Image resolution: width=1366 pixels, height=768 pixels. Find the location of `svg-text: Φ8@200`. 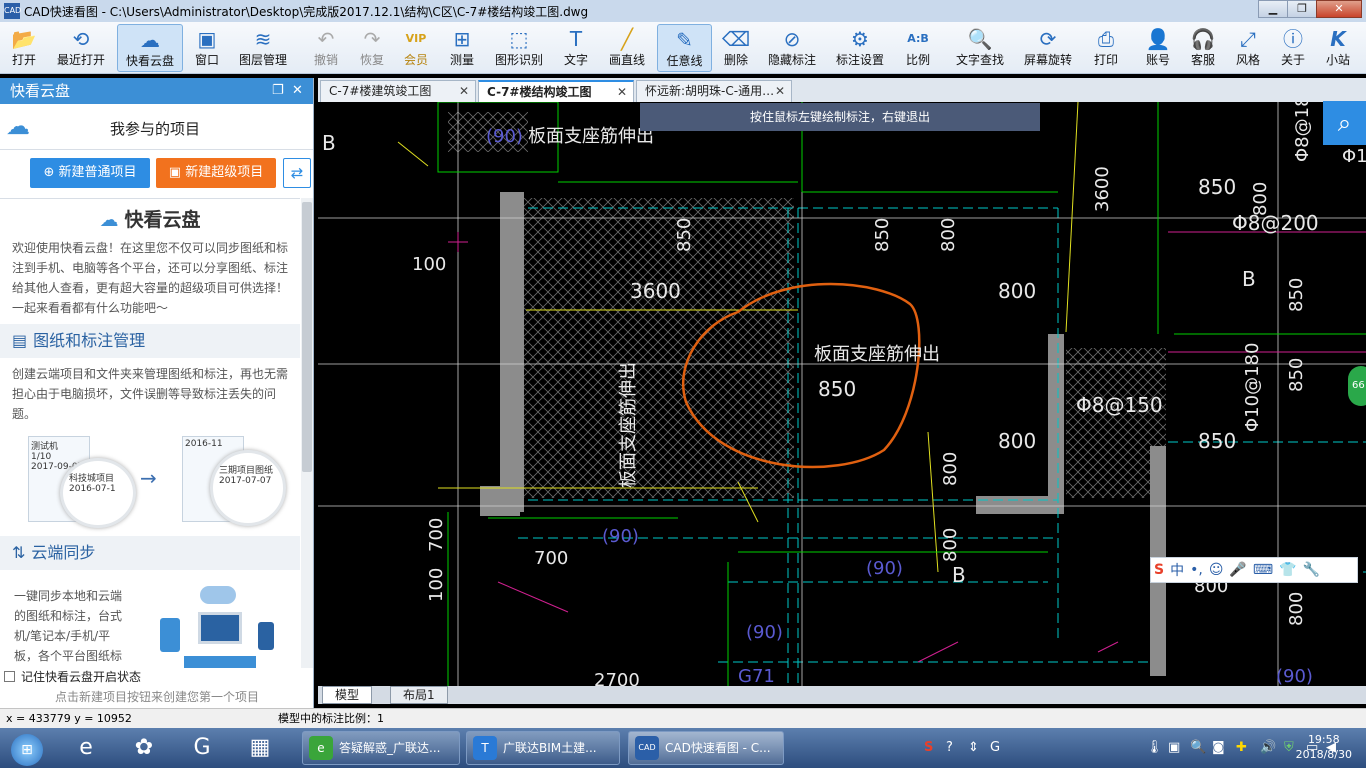

svg-text: Φ8@200 is located at coordinates (1275, 223).